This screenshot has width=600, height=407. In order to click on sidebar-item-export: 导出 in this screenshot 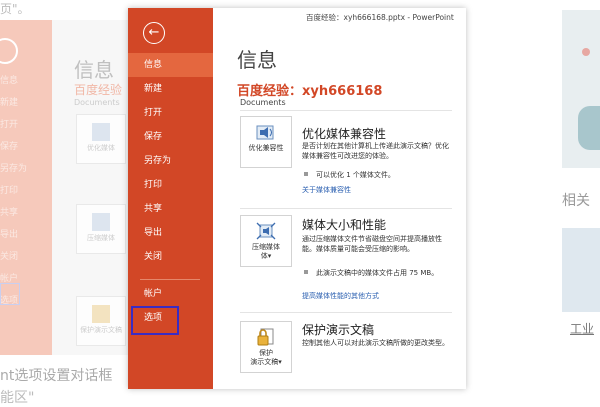, I will do `click(170, 233)`.